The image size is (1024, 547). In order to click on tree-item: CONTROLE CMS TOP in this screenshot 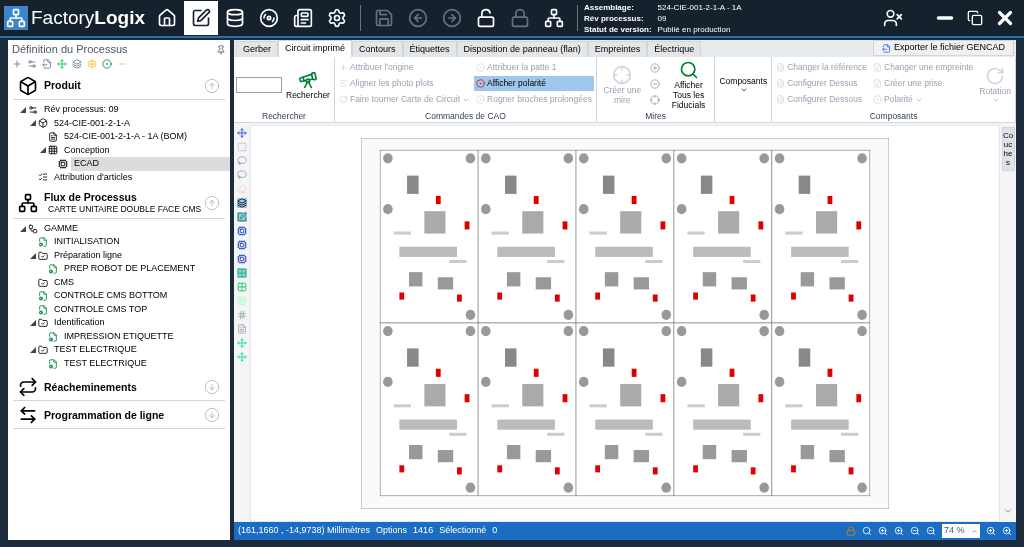, I will do `click(101, 309)`.